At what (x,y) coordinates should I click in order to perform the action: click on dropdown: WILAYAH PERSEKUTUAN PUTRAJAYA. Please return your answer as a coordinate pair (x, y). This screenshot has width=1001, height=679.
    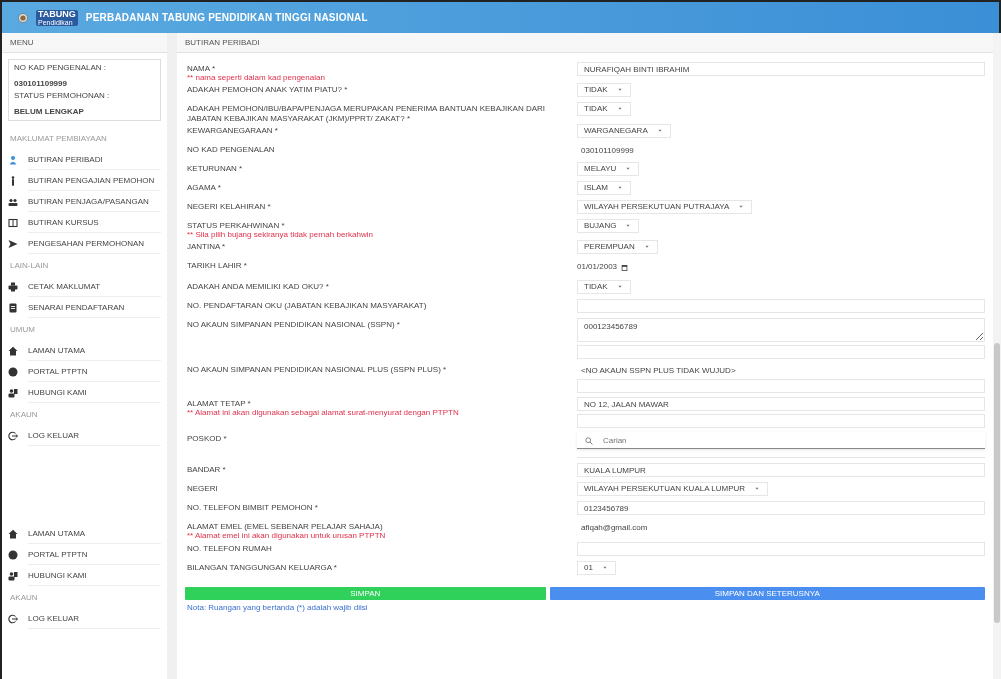
    Looking at the image, I should click on (665, 206).